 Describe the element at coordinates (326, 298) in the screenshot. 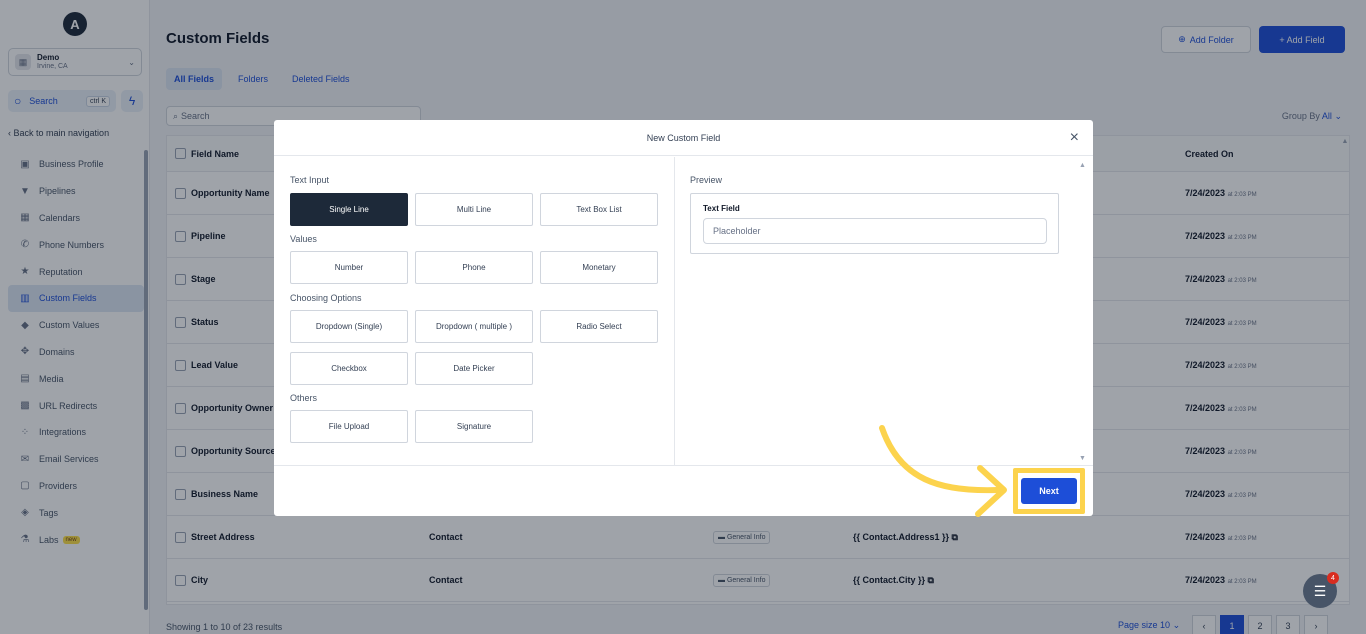

I see `section-choosing-options: Choosing Options` at that location.